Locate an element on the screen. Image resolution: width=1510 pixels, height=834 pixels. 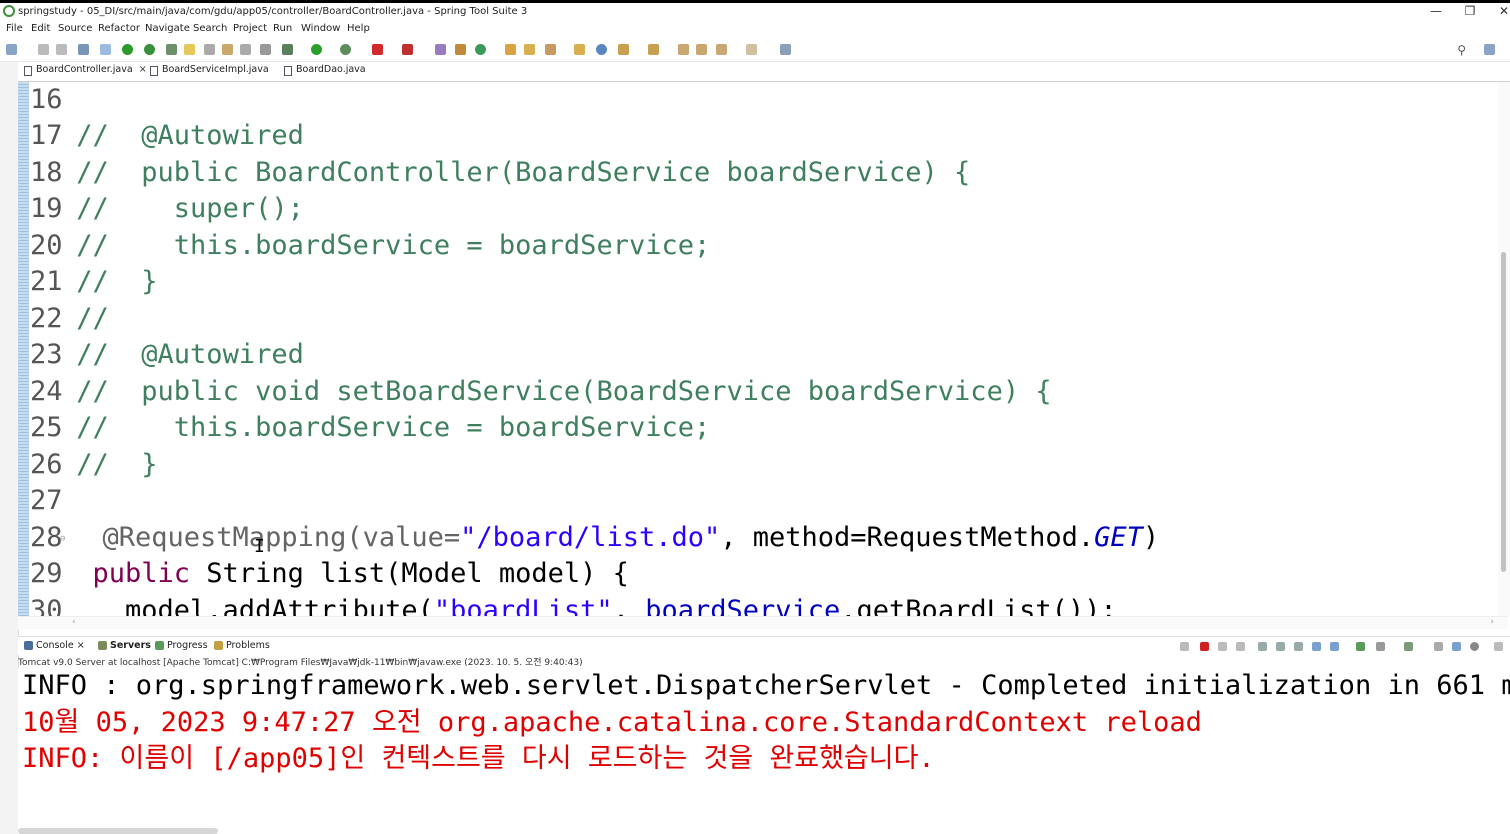
last-edit-icon is located at coordinates (683, 49).